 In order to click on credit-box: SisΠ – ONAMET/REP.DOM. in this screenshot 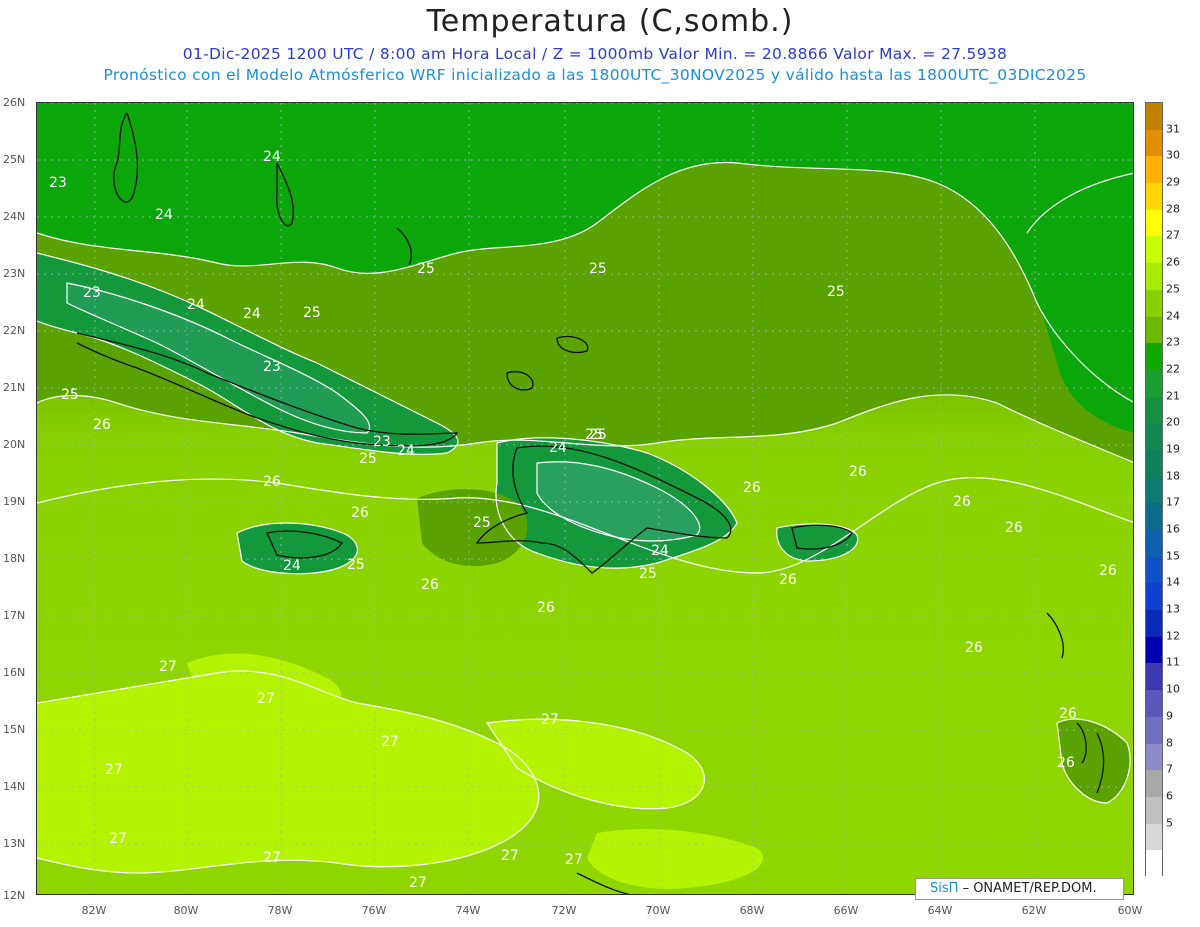, I will do `click(1019, 889)`.